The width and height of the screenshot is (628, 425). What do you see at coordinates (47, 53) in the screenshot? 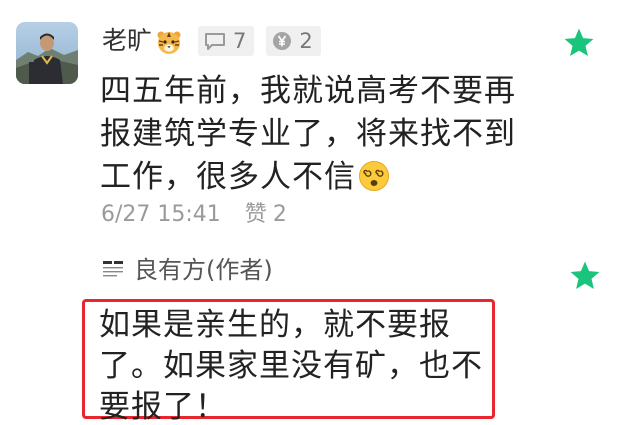
I see `avatar` at bounding box center [47, 53].